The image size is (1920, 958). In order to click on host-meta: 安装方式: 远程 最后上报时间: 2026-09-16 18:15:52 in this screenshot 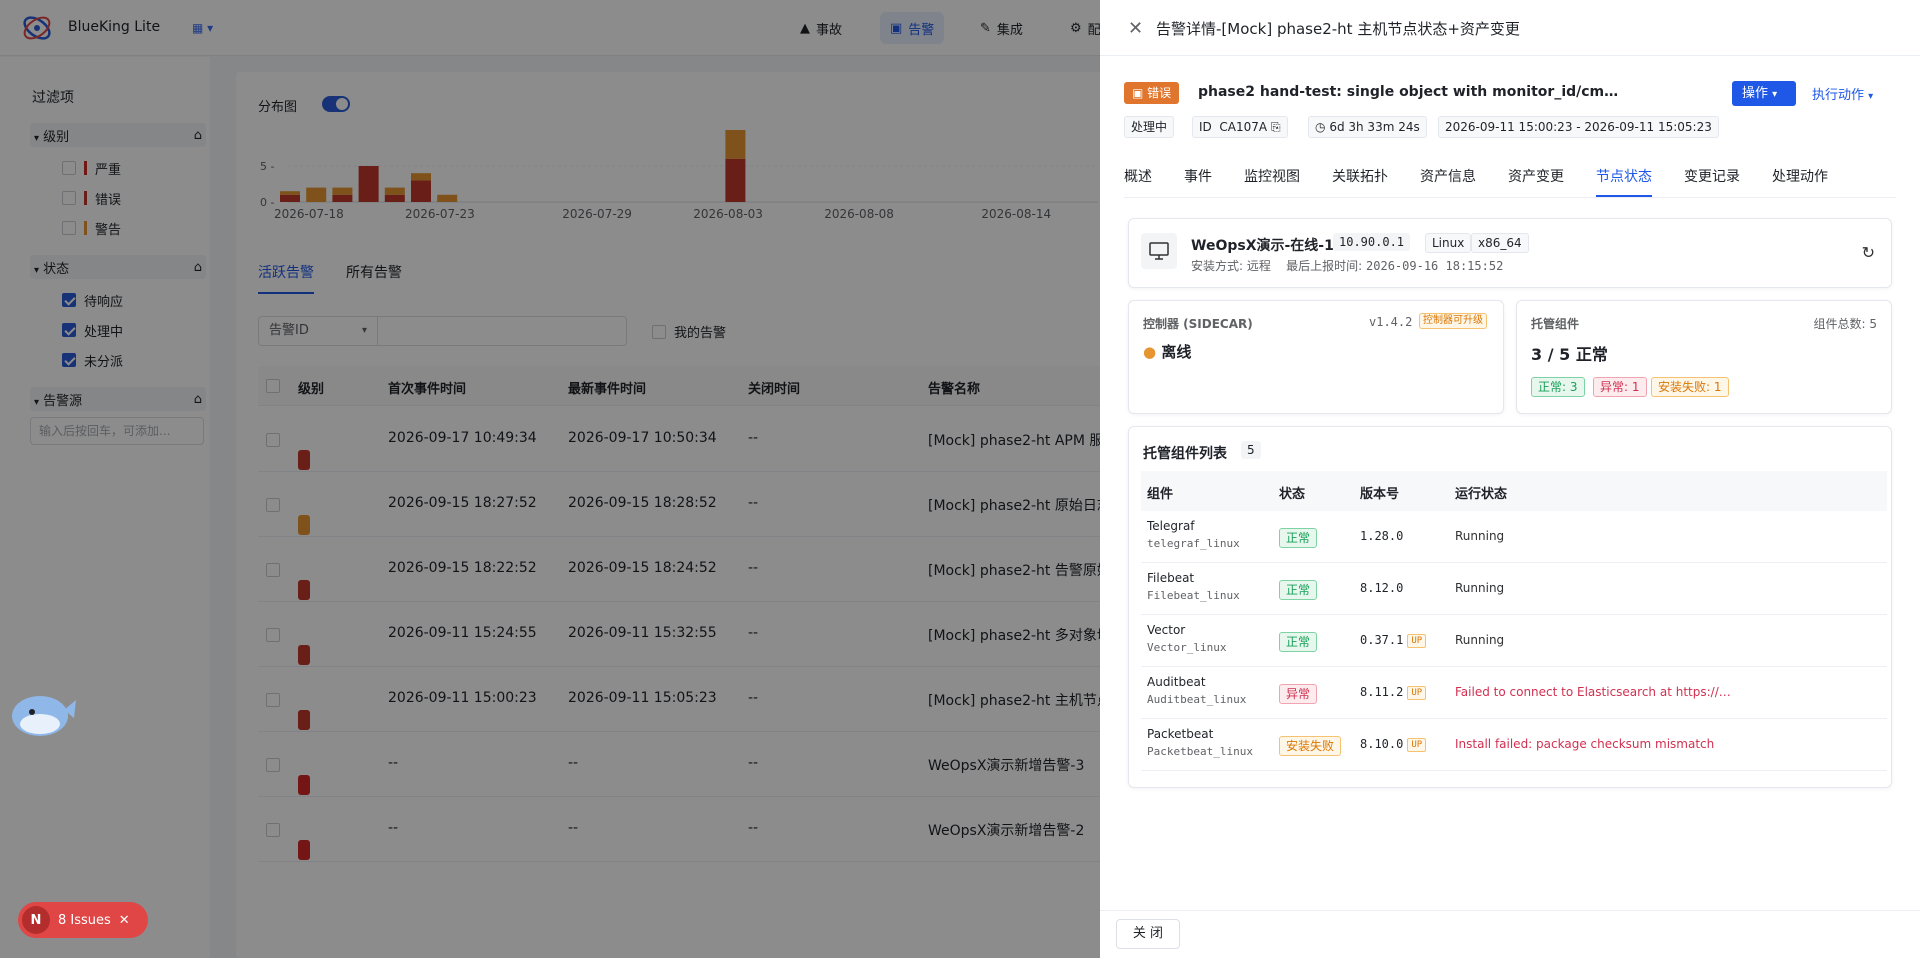, I will do `click(1347, 266)`.